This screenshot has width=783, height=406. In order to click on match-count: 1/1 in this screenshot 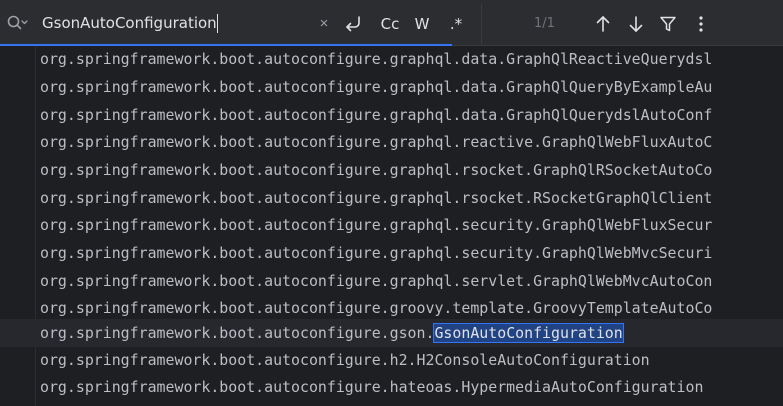, I will do `click(544, 23)`.